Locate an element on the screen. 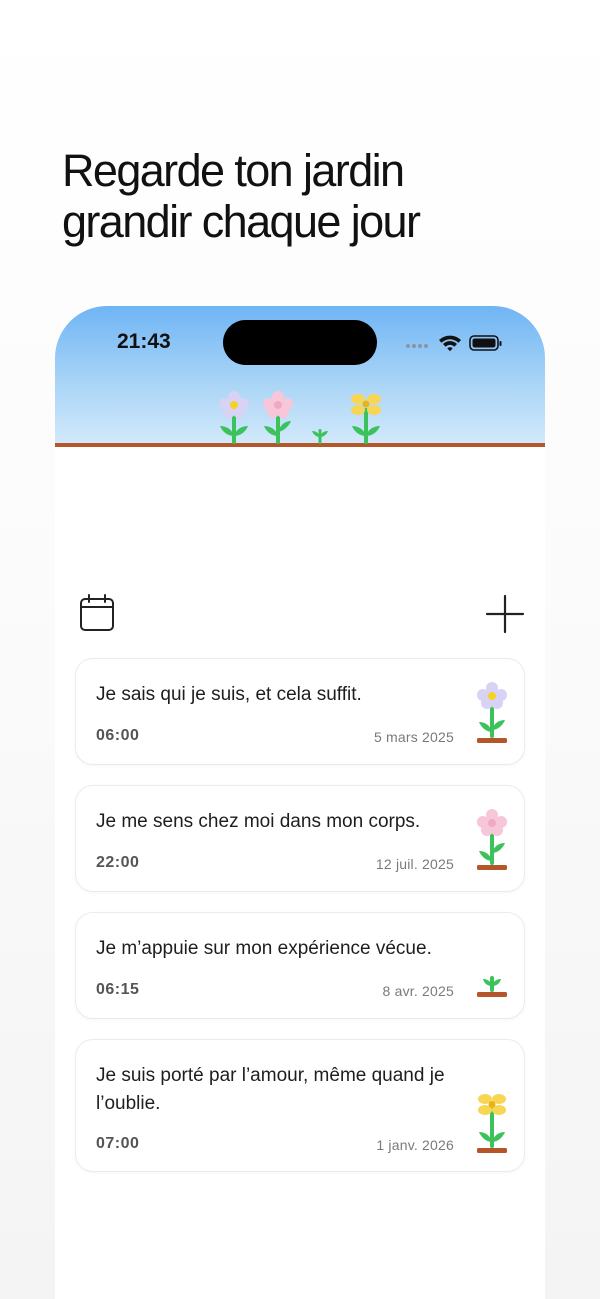 This screenshot has width=600, height=1299. entry-time: 06:00 is located at coordinates (118, 735).